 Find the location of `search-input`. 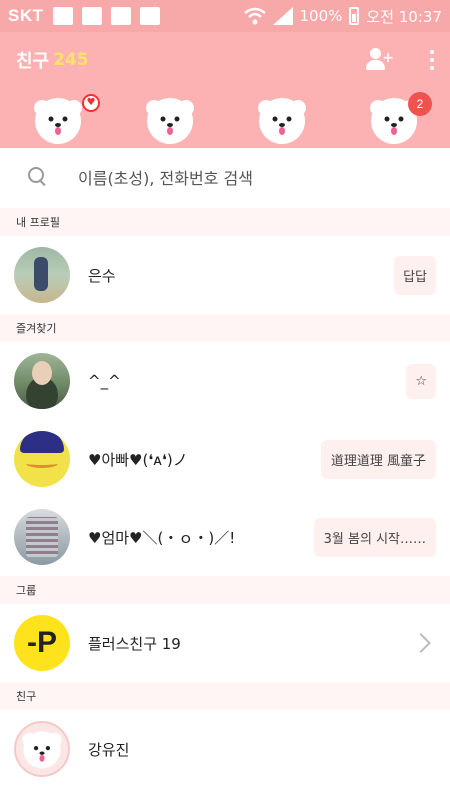

search-input is located at coordinates (238, 178).